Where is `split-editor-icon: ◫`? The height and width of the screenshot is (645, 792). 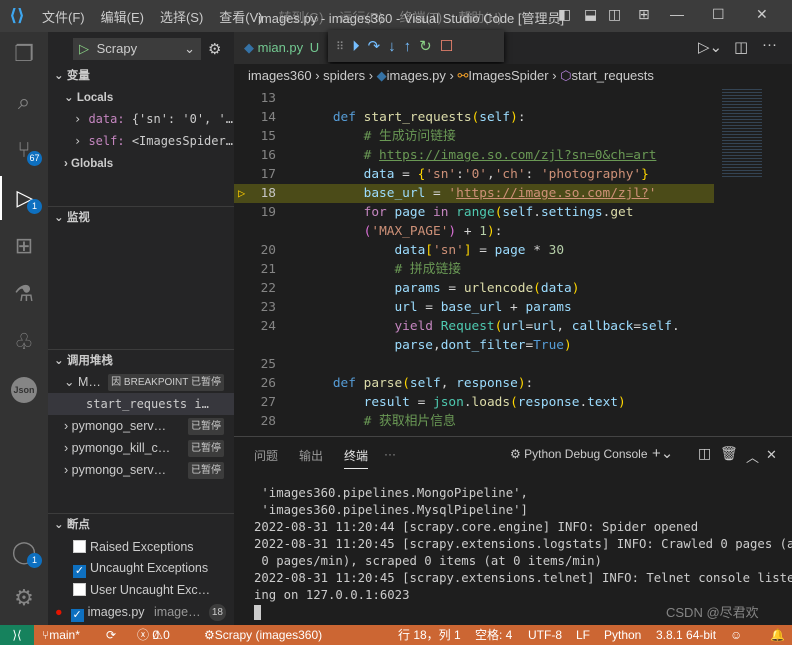
split-editor-icon: ◫ is located at coordinates (741, 47).